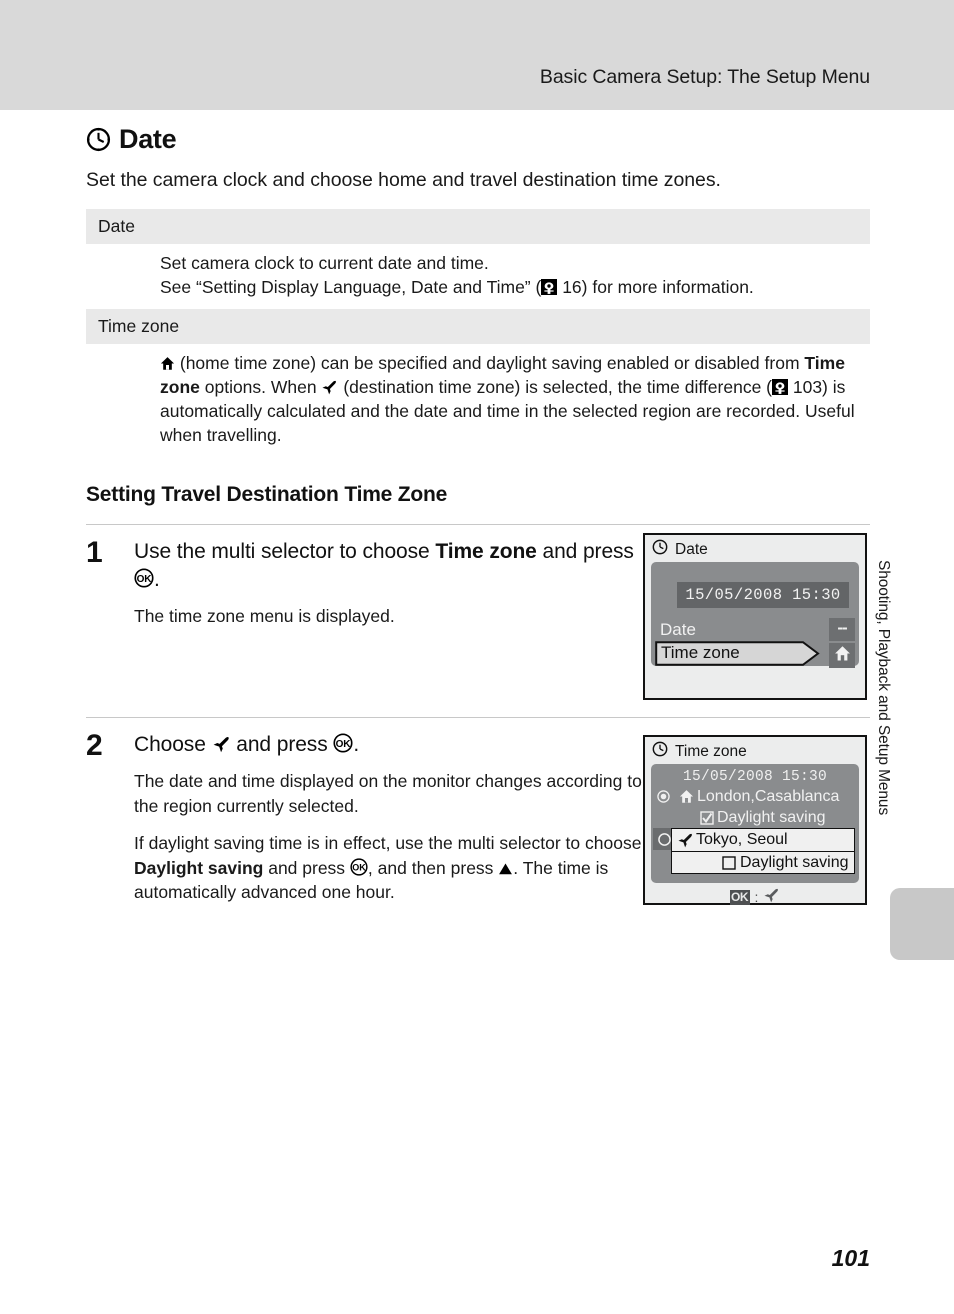 This screenshot has width=954, height=1314. I want to click on lcd-screenshot-date-menu: Date 15/05/2008 15:30 Date Time zone --, so click(755, 616).